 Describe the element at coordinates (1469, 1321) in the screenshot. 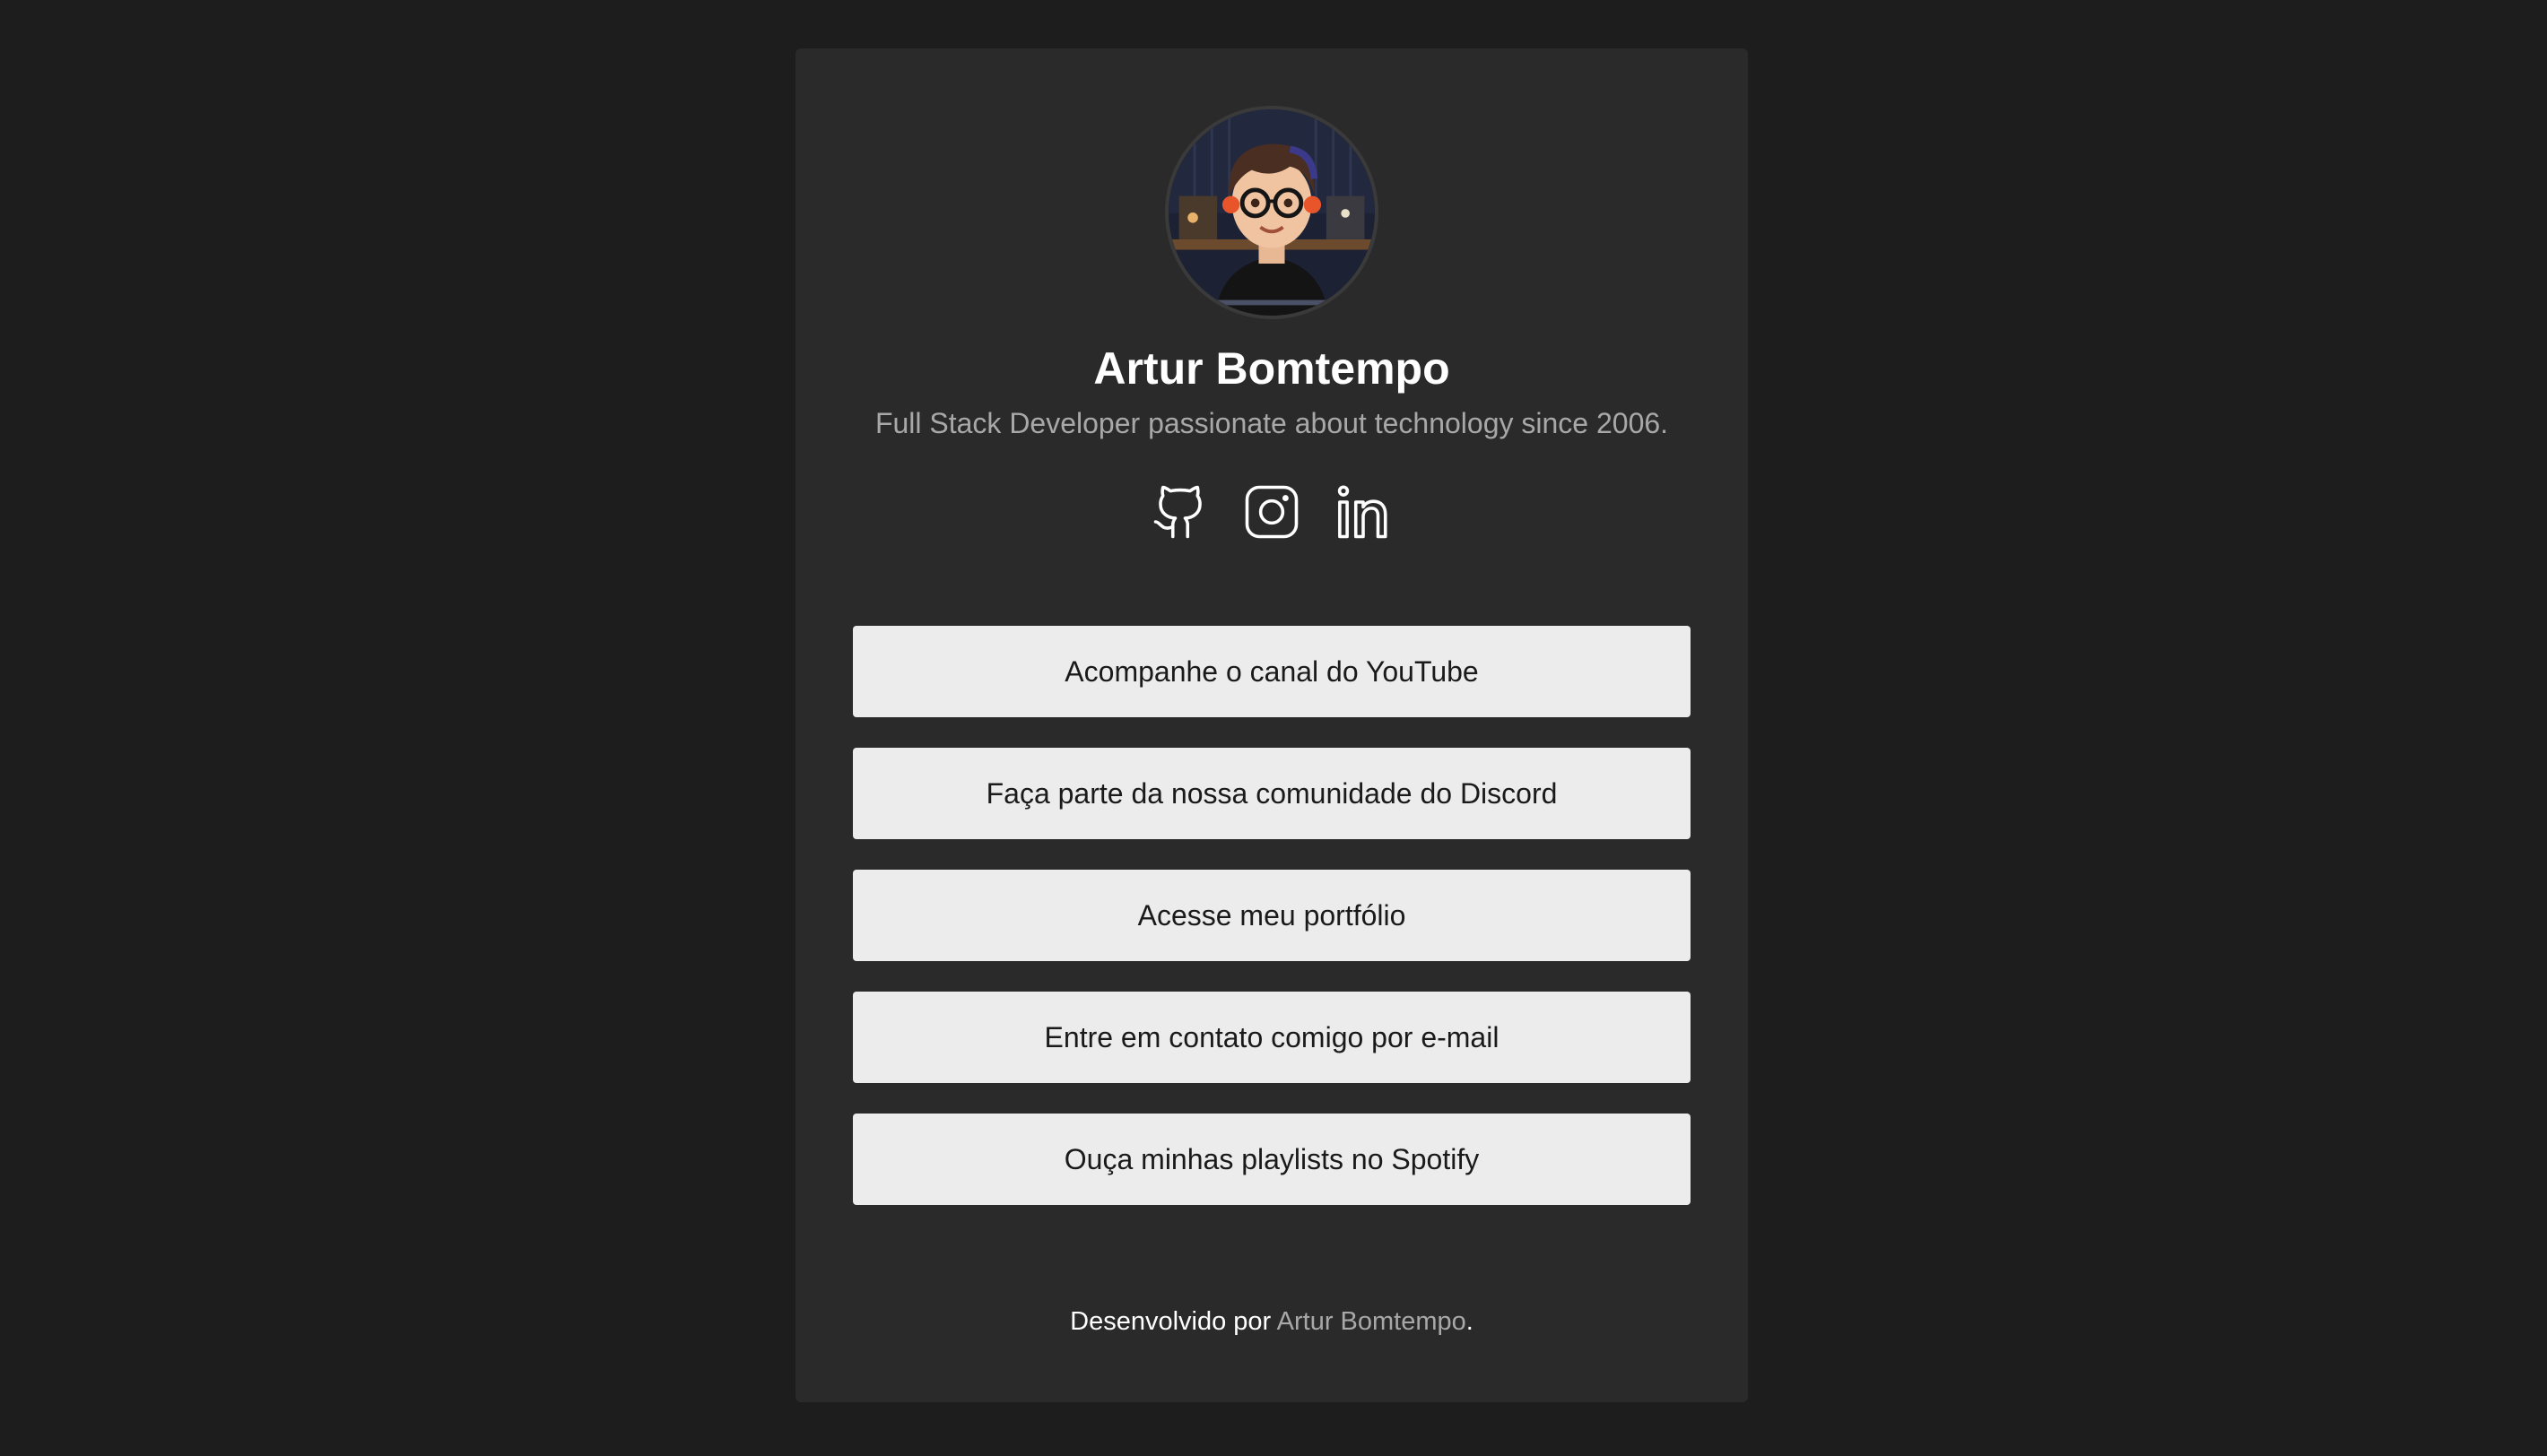

I see `footer-suffix: .` at that location.